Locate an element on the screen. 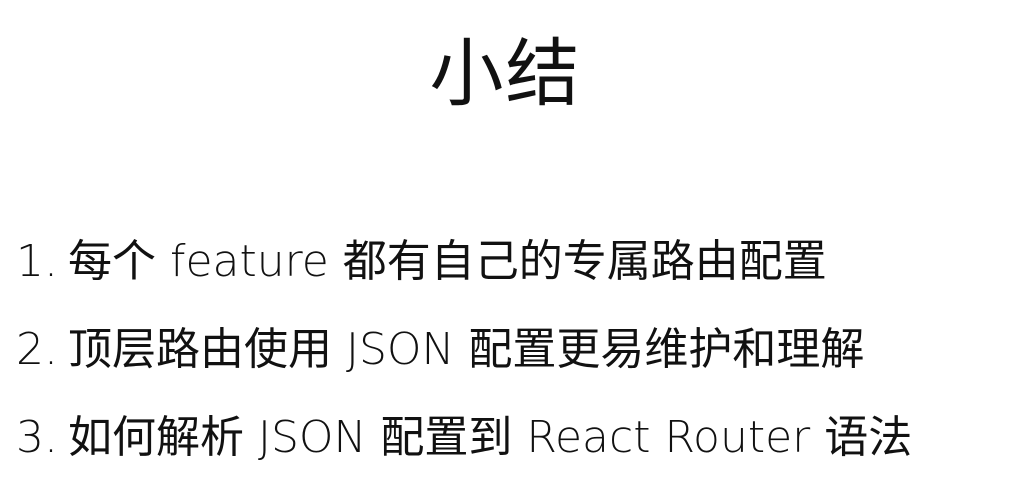 The width and height of the screenshot is (1011, 504). list-item-text: 如何解析 JSON 配置到 React Router 语法 is located at coordinates (490, 437).